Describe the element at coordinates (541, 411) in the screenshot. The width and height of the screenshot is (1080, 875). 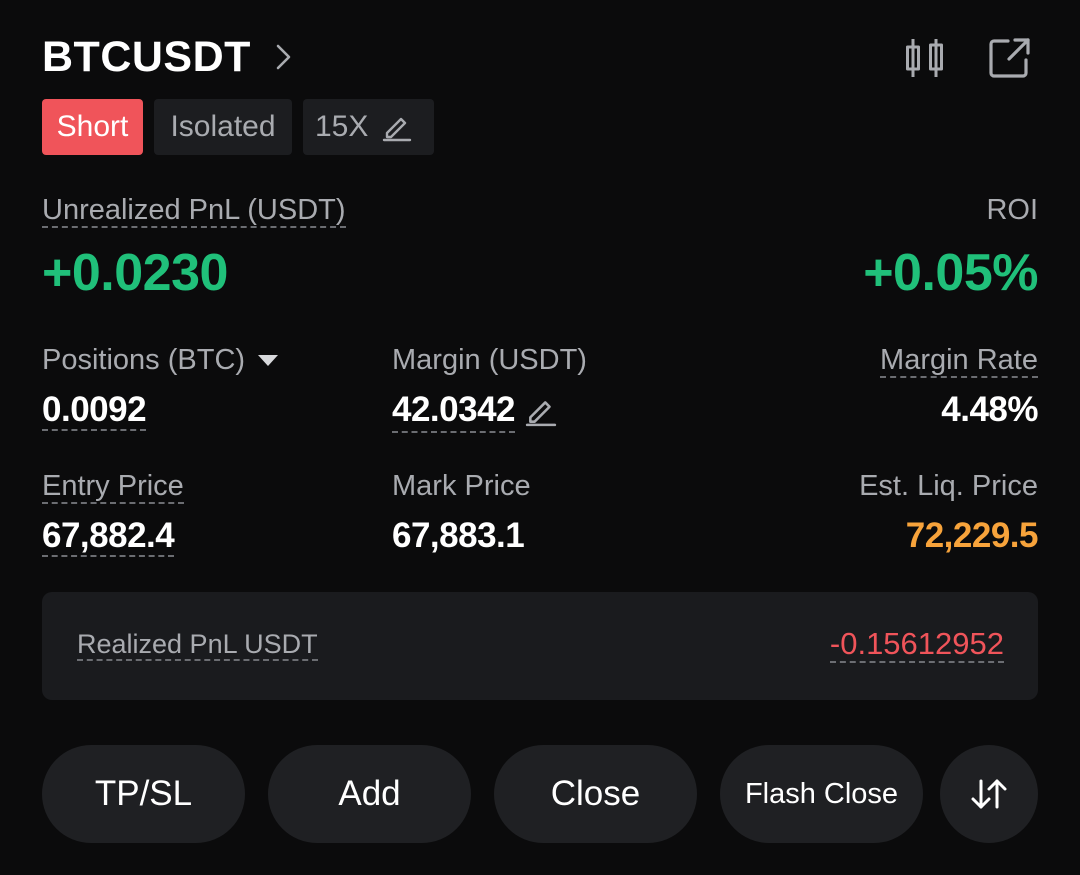
I see `edit-margin-icon` at that location.